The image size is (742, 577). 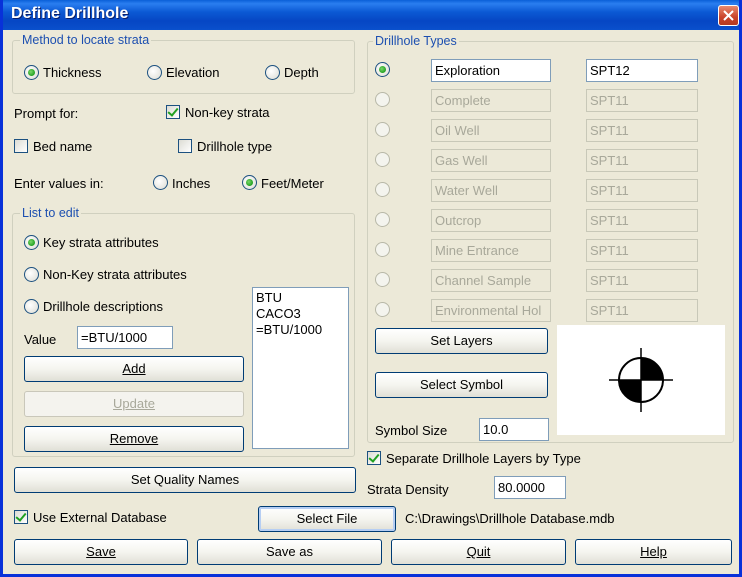 I want to click on list-item: CACO3, so click(x=300, y=314).